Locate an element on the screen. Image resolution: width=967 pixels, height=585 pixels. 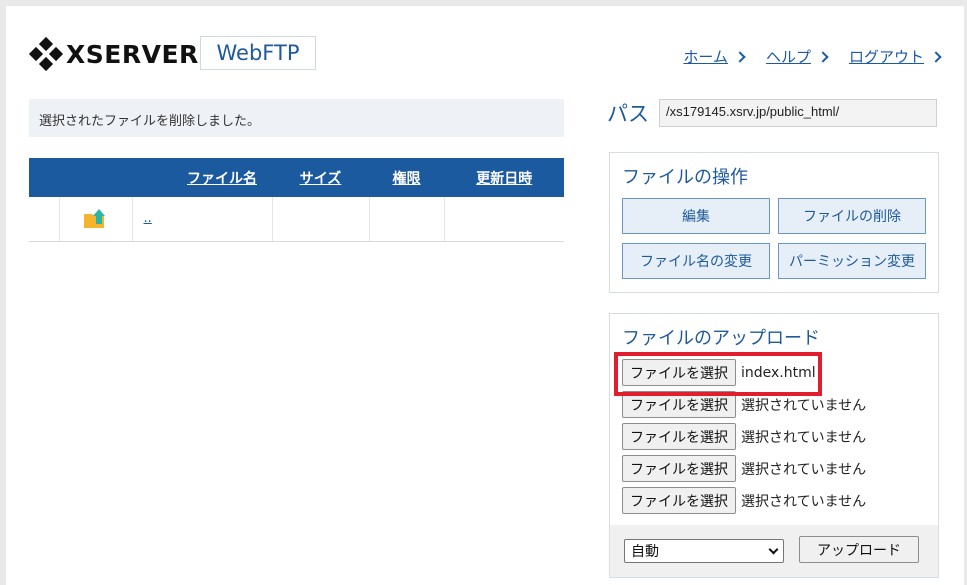
select-cell is located at coordinates (44, 219).